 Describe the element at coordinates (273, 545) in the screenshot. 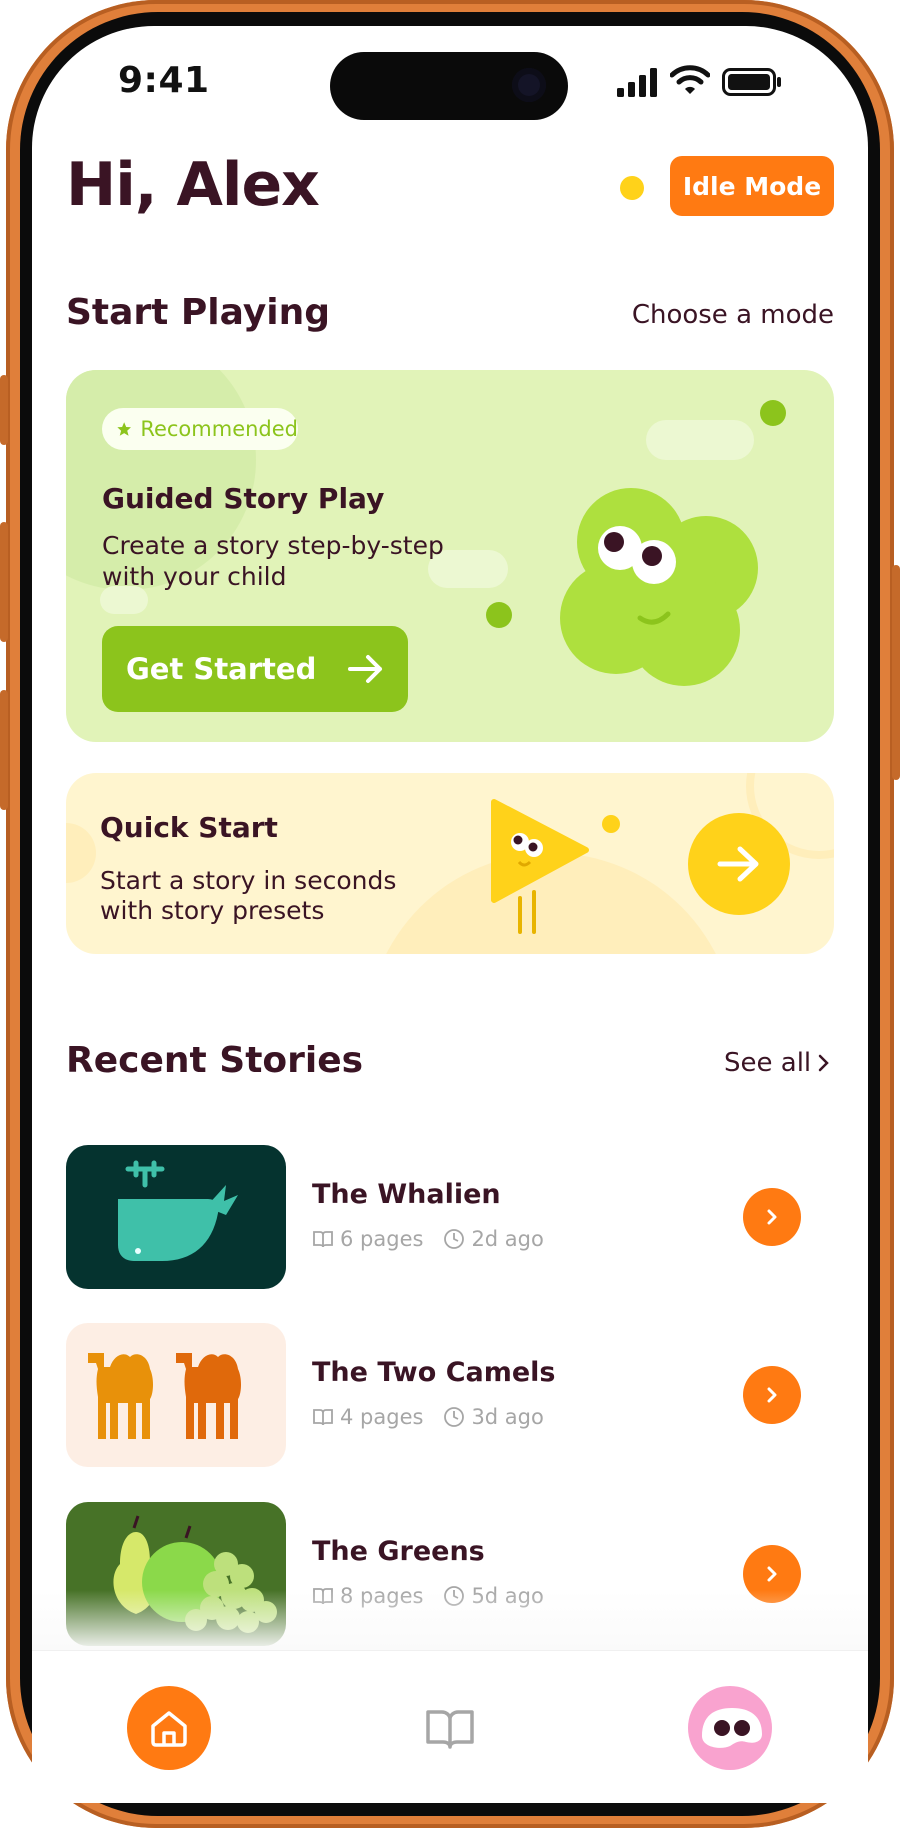

I see `guided-card-desc-line1: Create a story step-by-step` at that location.